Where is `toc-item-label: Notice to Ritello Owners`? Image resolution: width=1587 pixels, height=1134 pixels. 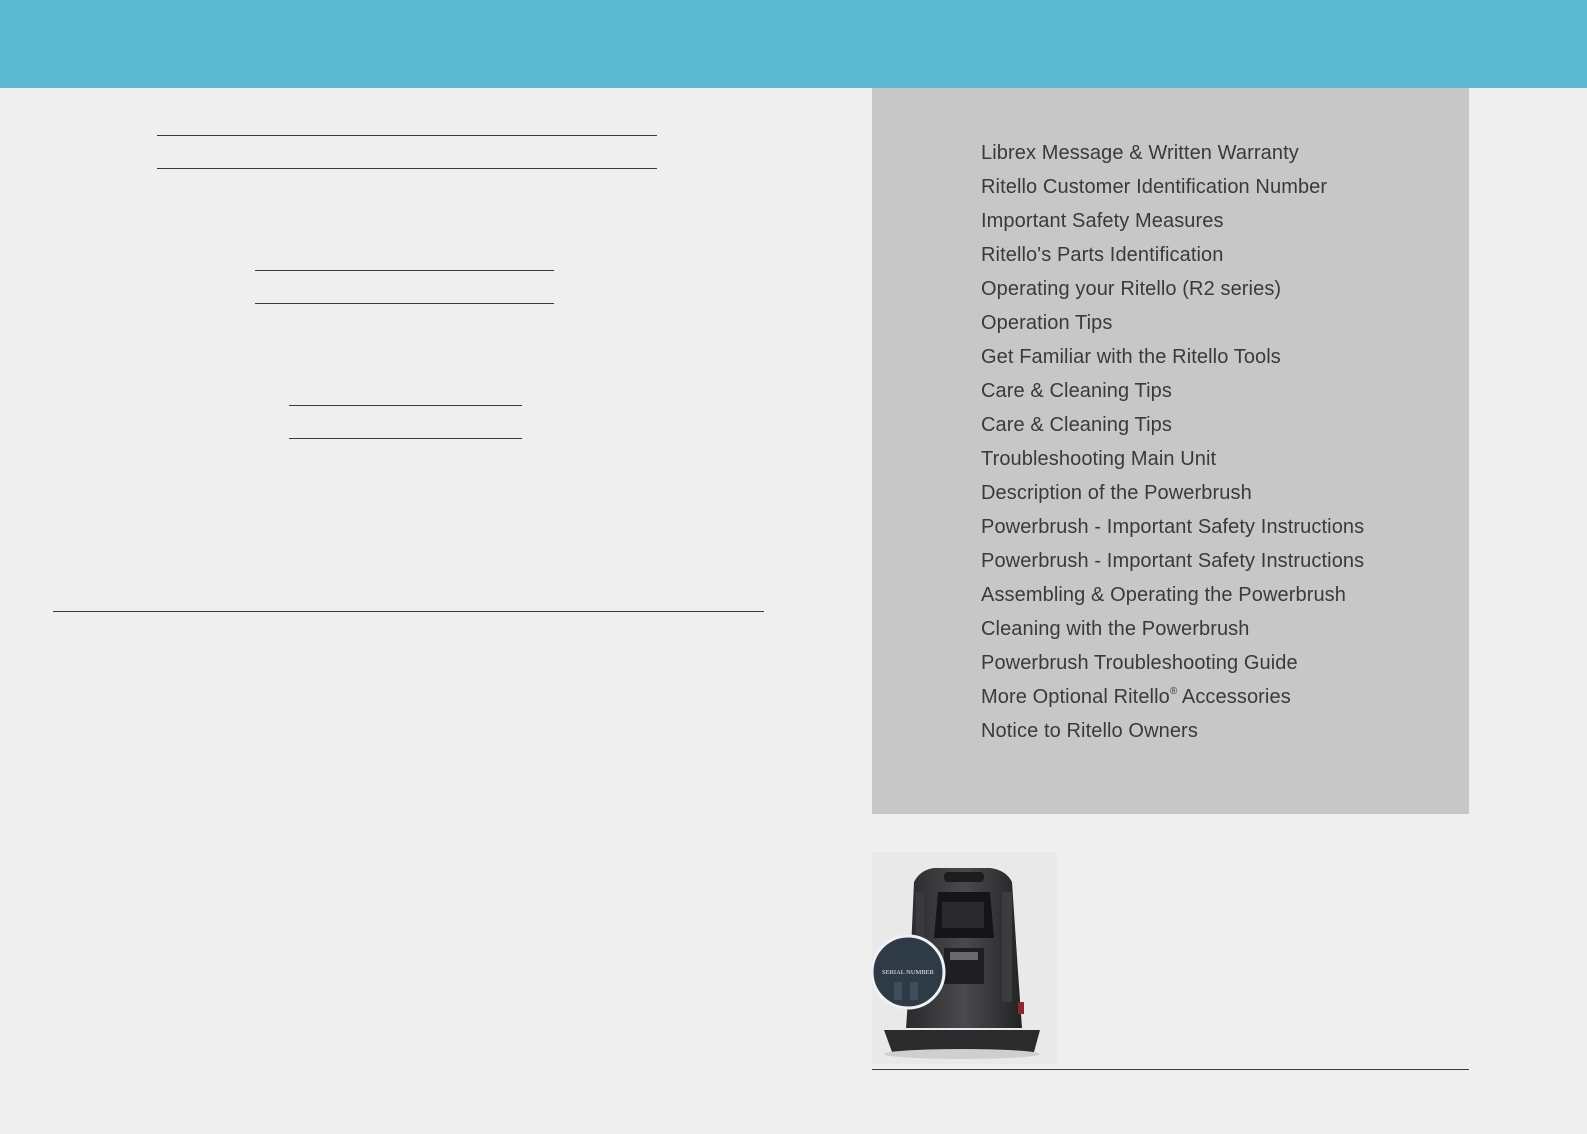
toc-item-label: Notice to Ritello Owners is located at coordinates (1089, 731).